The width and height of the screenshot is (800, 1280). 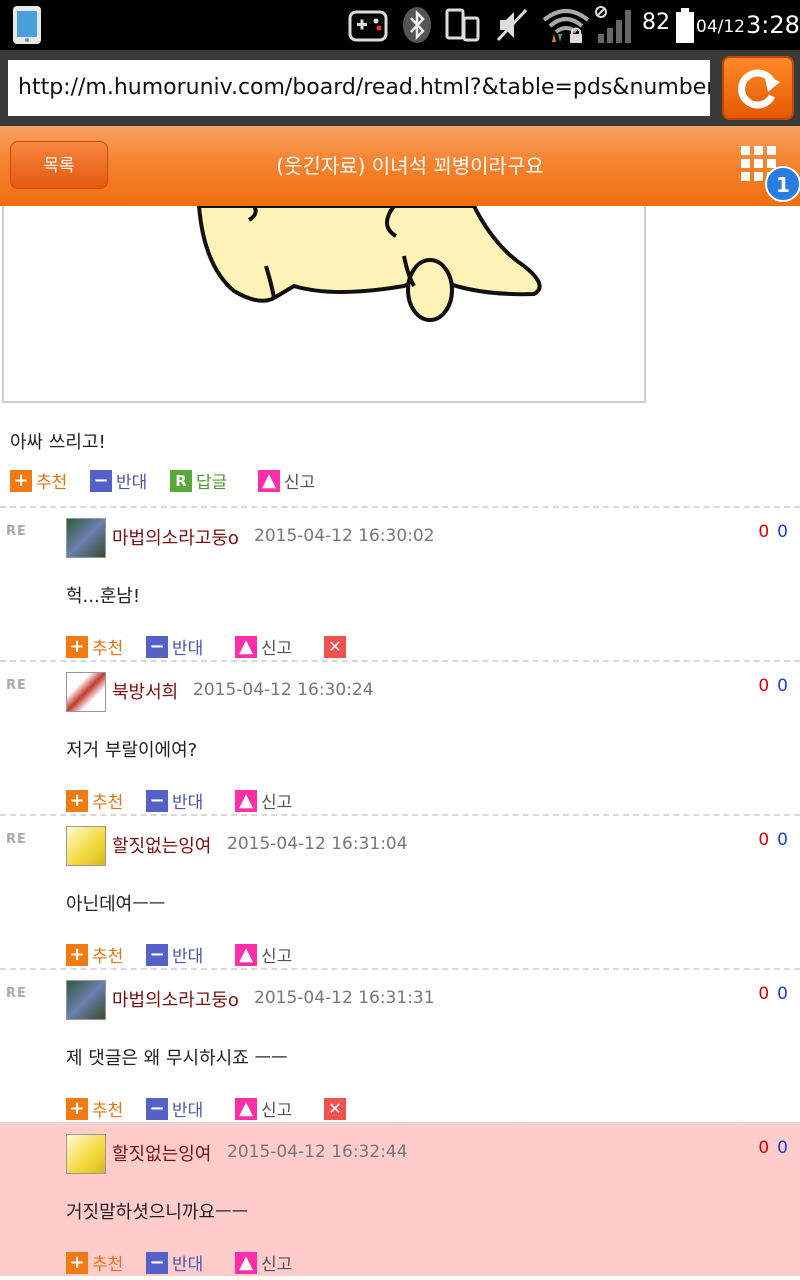 I want to click on comment-text: 거짓말하셧으니까요ㅡㅡ, so click(x=157, y=1212).